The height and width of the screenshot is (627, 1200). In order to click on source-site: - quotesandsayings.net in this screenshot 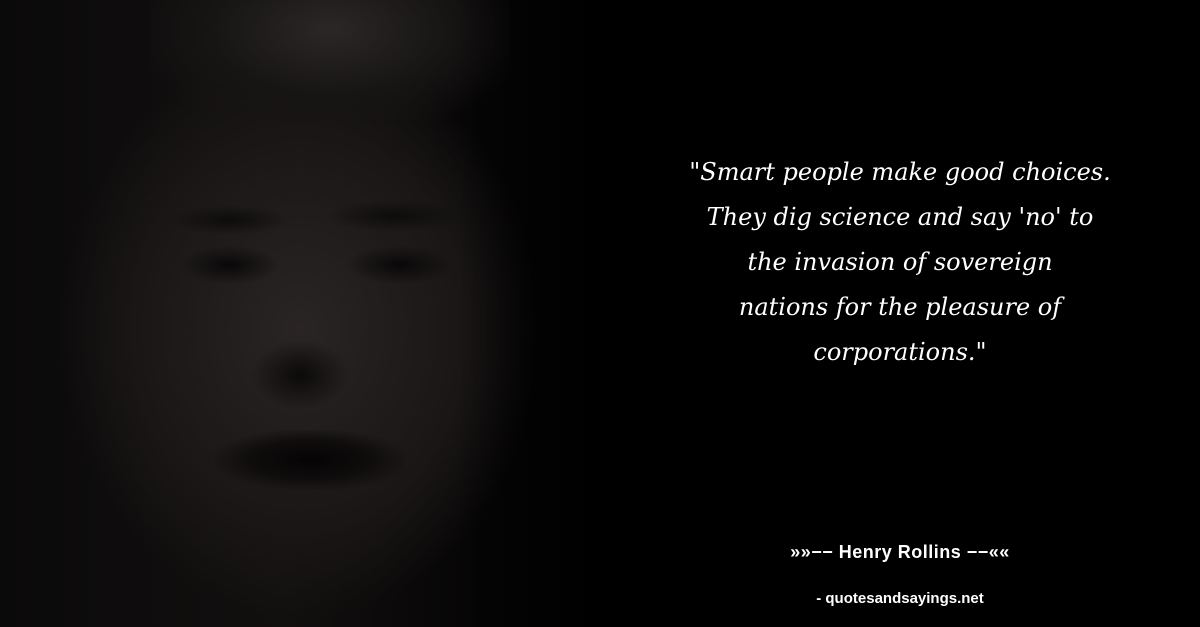, I will do `click(900, 598)`.